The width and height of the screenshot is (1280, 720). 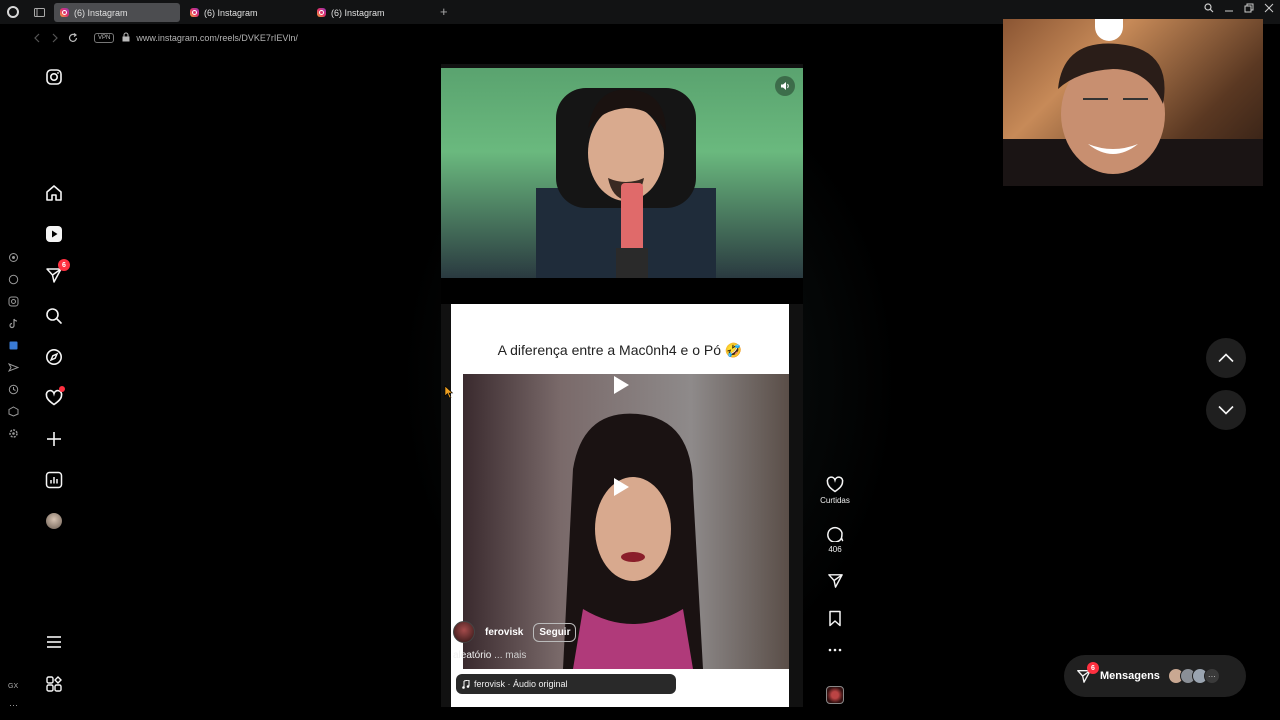 I want to click on tiktok-icon, so click(x=13, y=323).